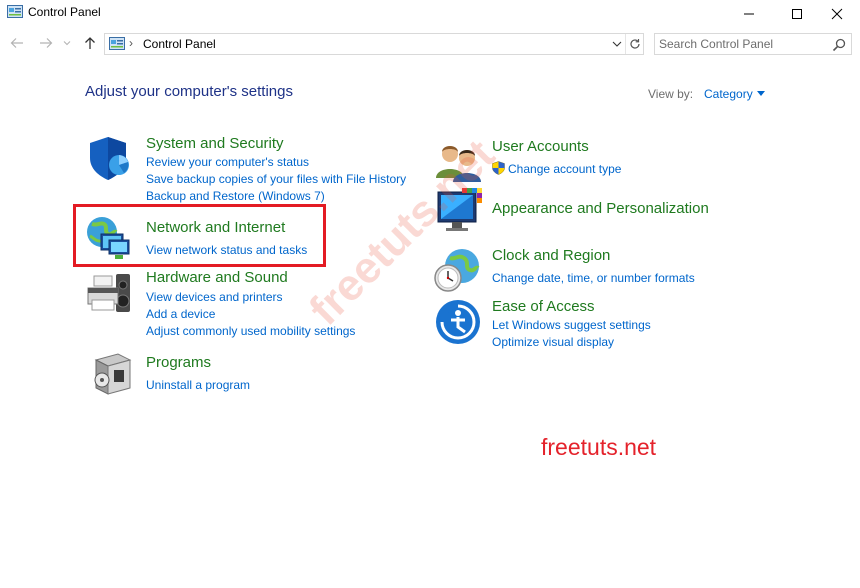  Describe the element at coordinates (374, 44) in the screenshot. I see `address-bar: › Control Panel` at that location.